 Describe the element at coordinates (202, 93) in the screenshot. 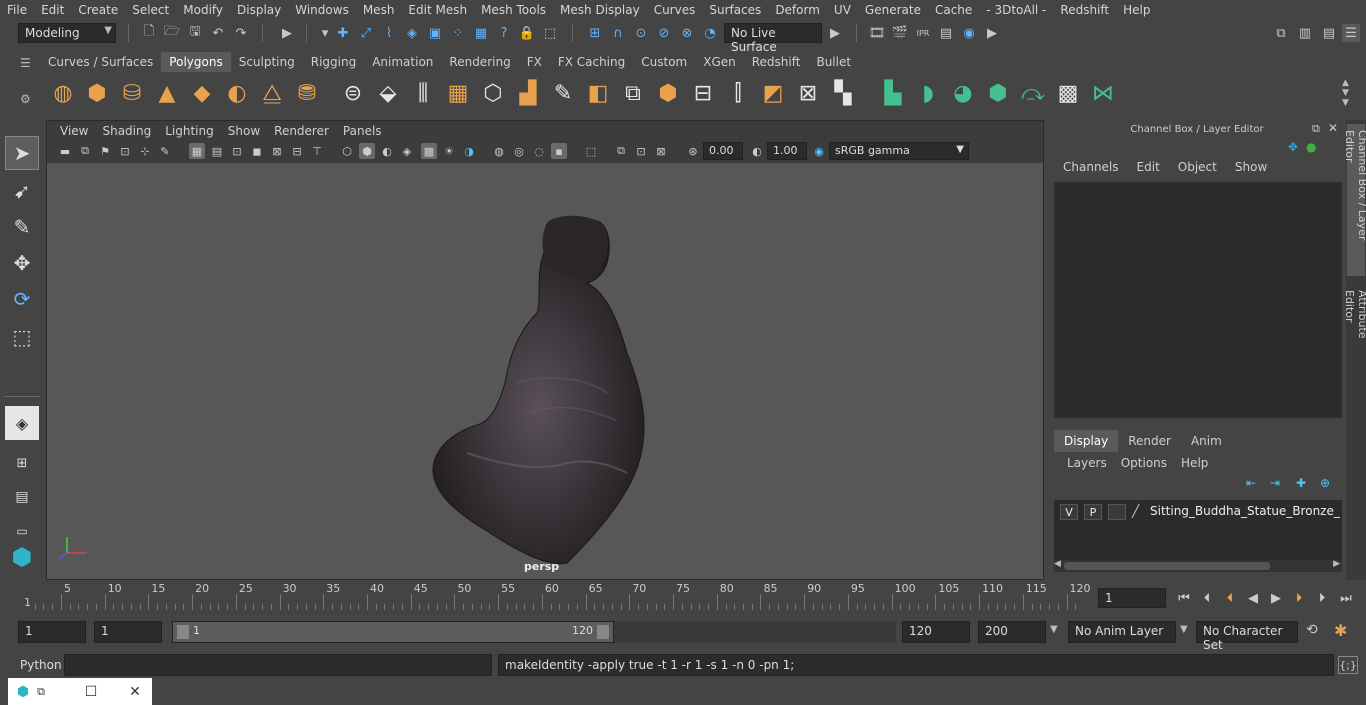

I see `poly-plane-icon: ◆` at that location.